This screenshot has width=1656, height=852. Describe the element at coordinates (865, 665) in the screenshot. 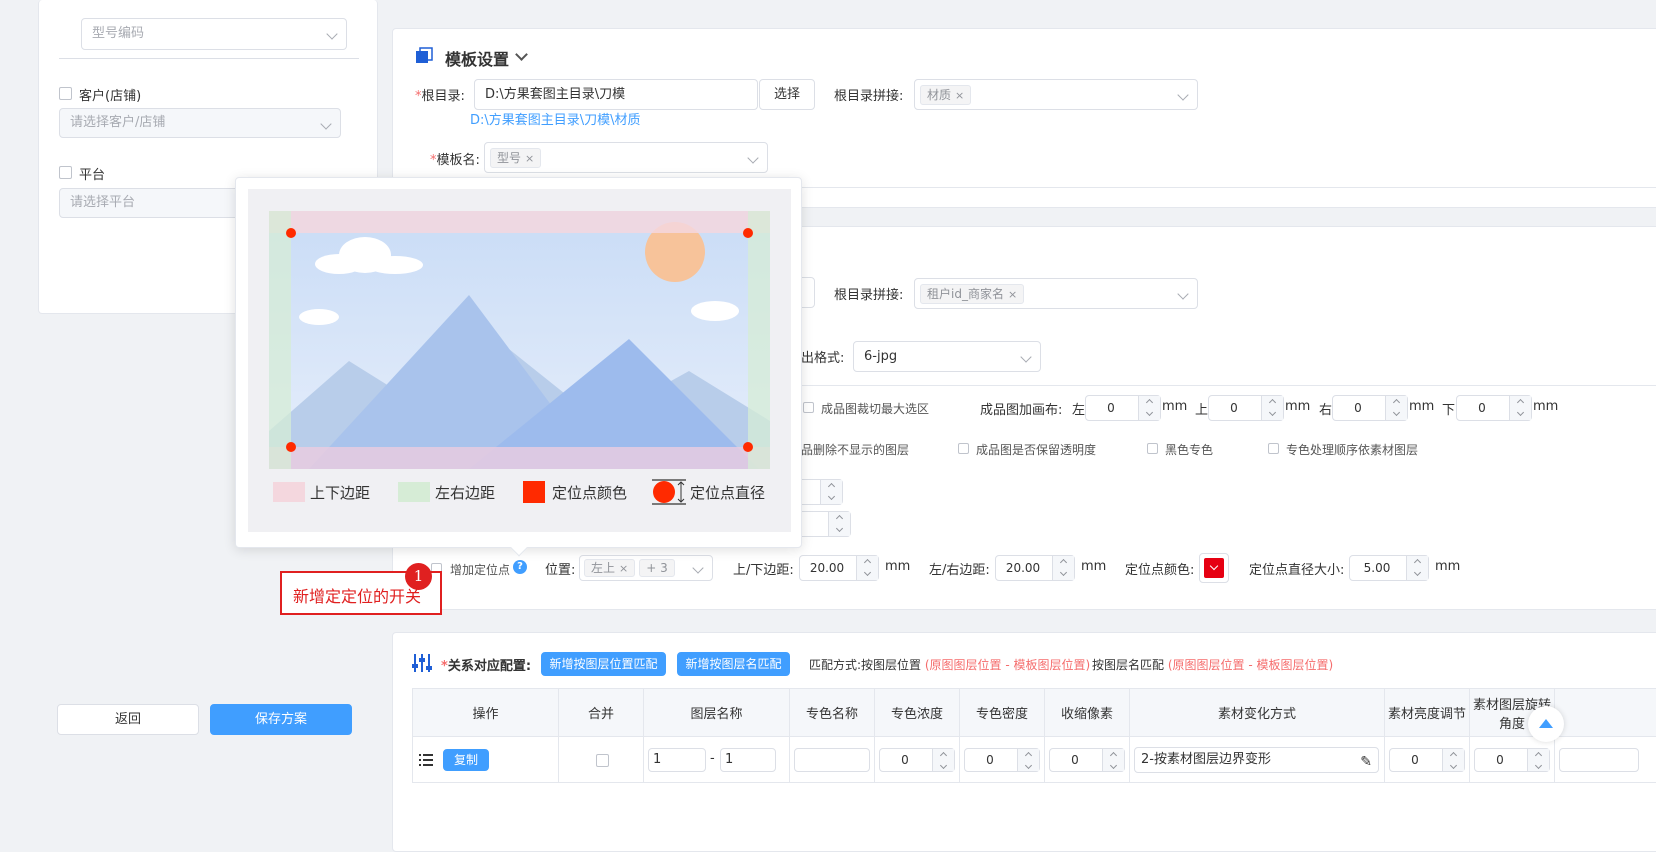

I see `match-position-label: 匹配方式:按图层位置` at that location.